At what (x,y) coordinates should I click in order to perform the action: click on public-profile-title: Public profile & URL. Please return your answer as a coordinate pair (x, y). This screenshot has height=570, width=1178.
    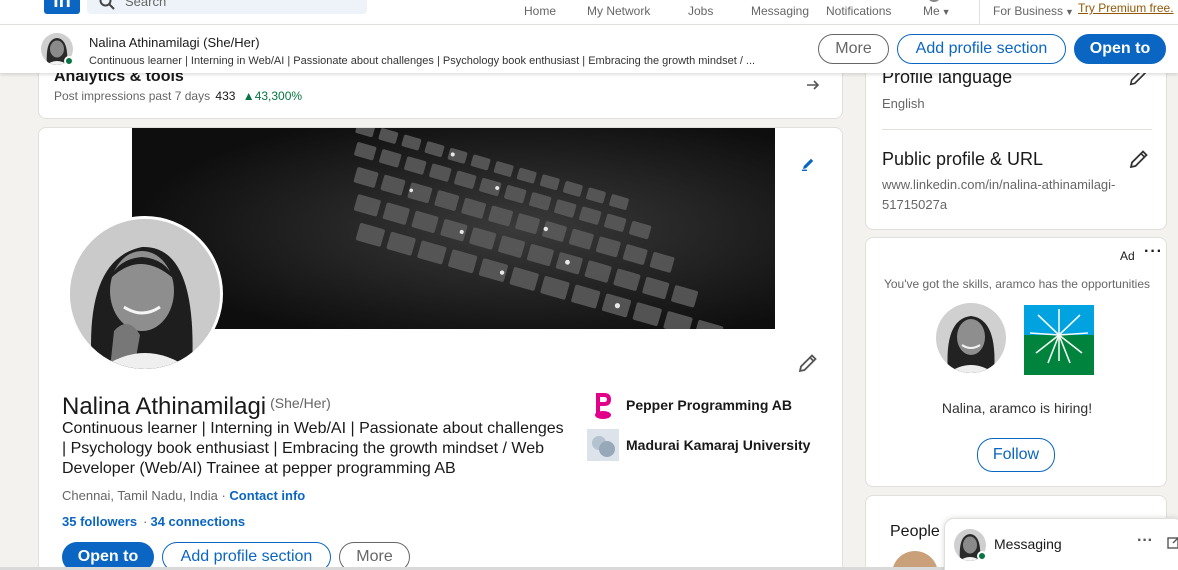
    Looking at the image, I should click on (963, 159).